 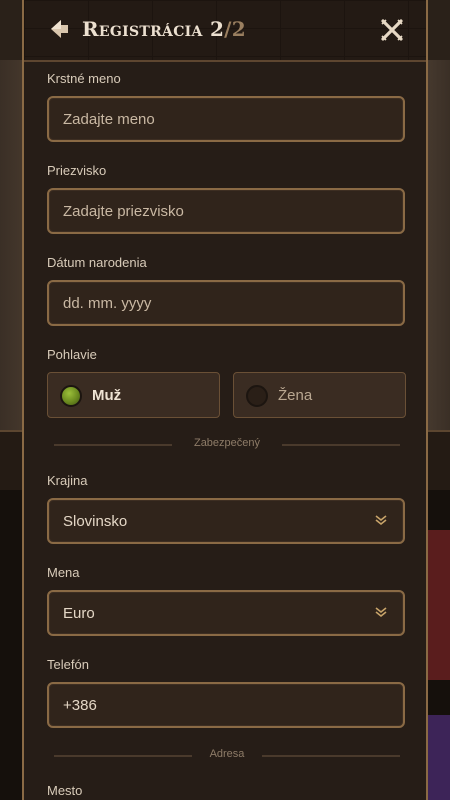 I want to click on gender-option-female: Žena, so click(x=319, y=395).